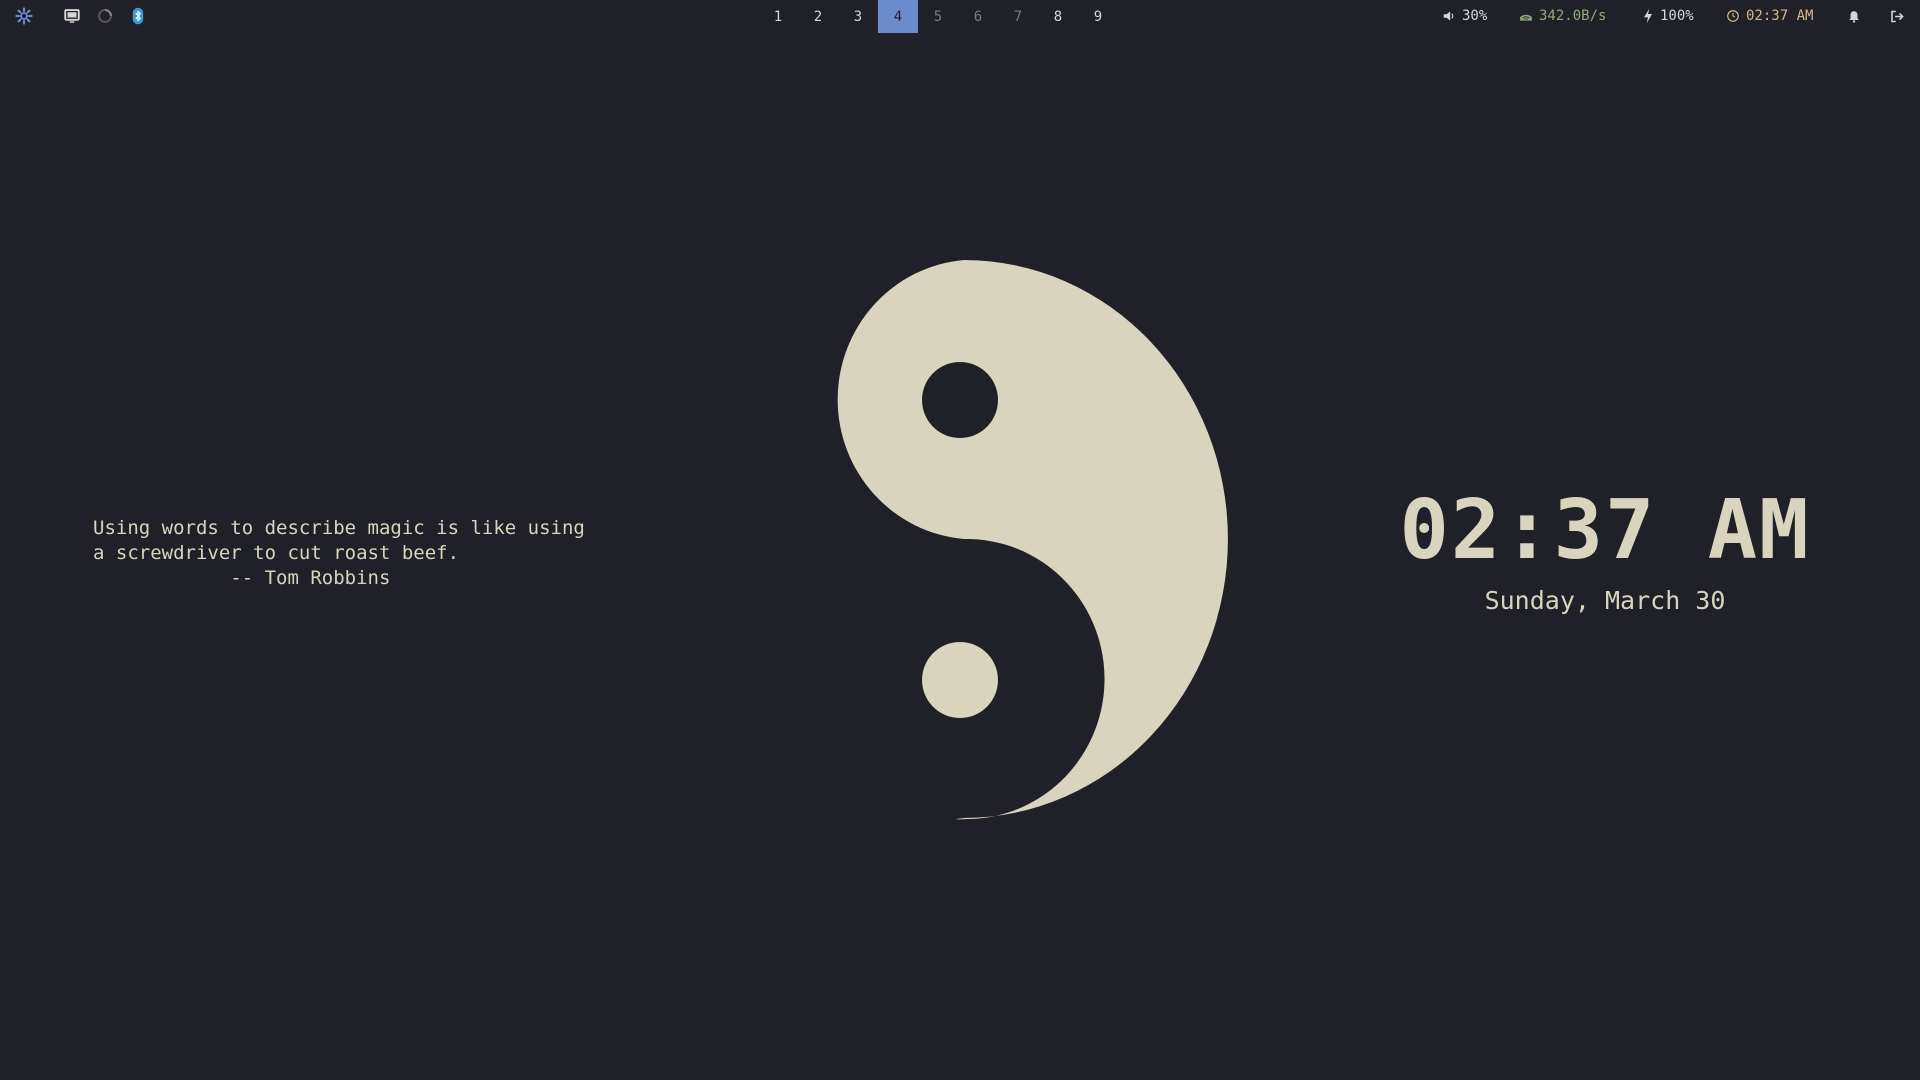  What do you see at coordinates (276, 553) in the screenshot?
I see `quote-line-2: a screwdriver to cut roast beef.` at bounding box center [276, 553].